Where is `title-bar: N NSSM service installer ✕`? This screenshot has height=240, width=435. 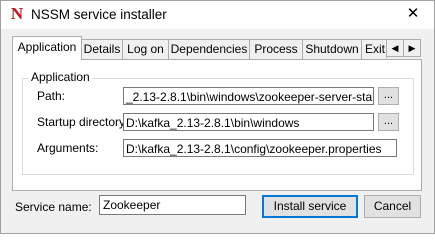 title-bar: N NSSM service installer ✕ is located at coordinates (217, 15).